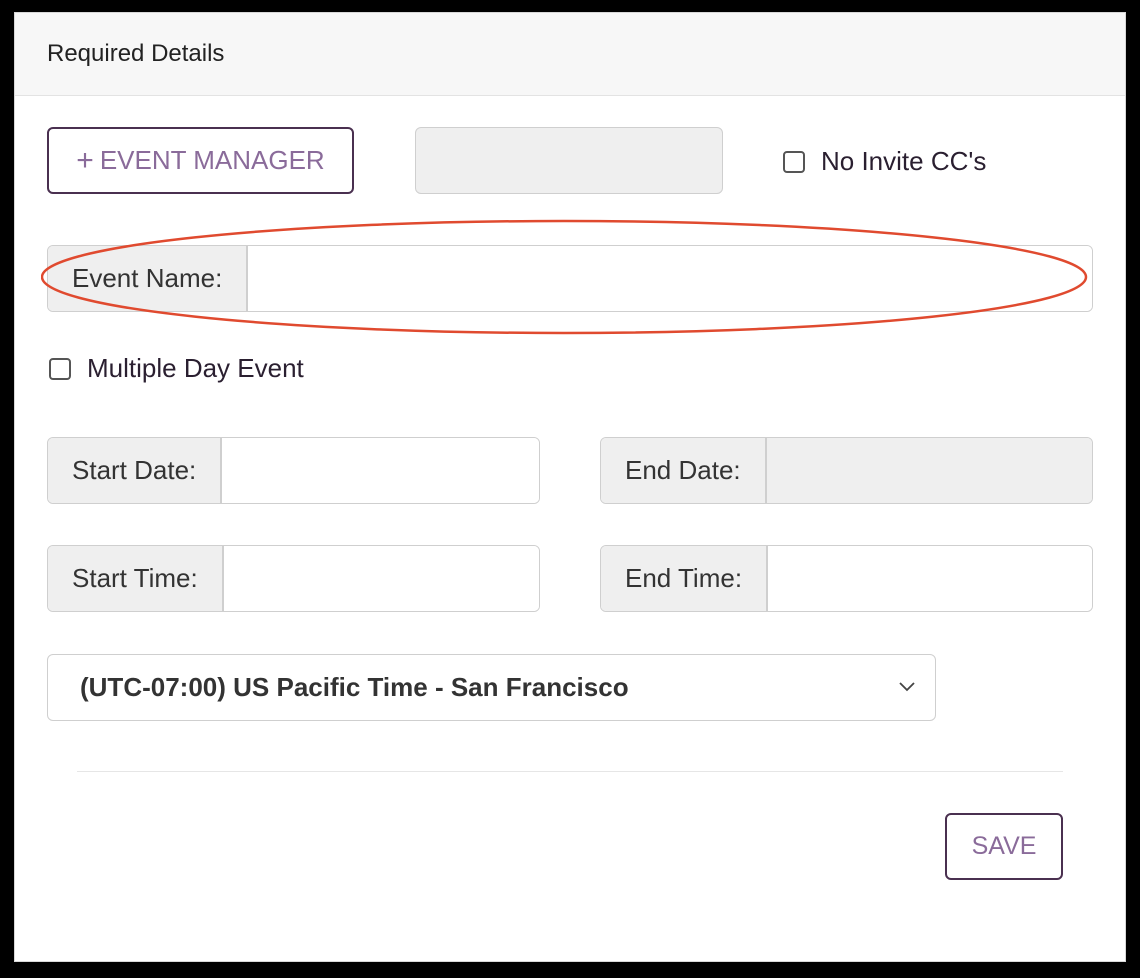 This screenshot has width=1140, height=978. I want to click on plus-icon: +, so click(85, 160).